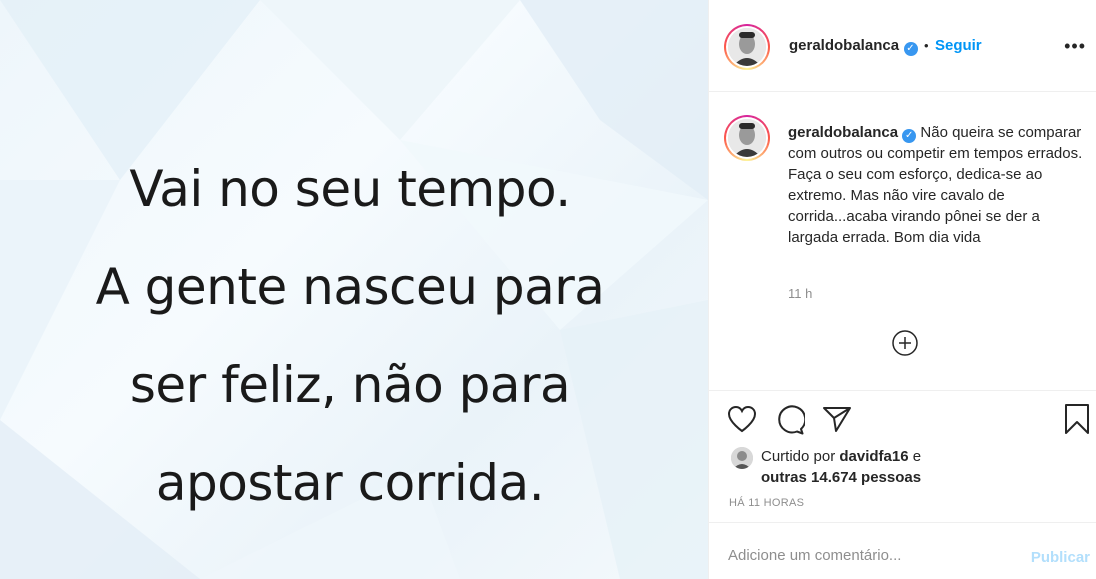 This screenshot has height=579, width=1096. Describe the element at coordinates (873, 456) in the screenshot. I see `liked-by-user: davidfa16` at that location.